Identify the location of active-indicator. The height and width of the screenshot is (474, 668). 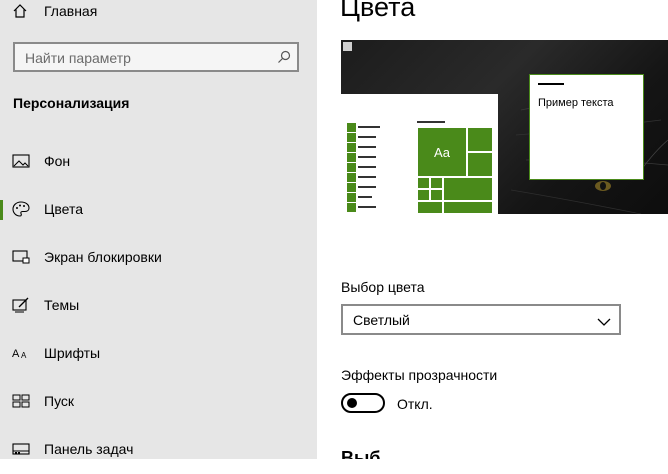
(1, 210).